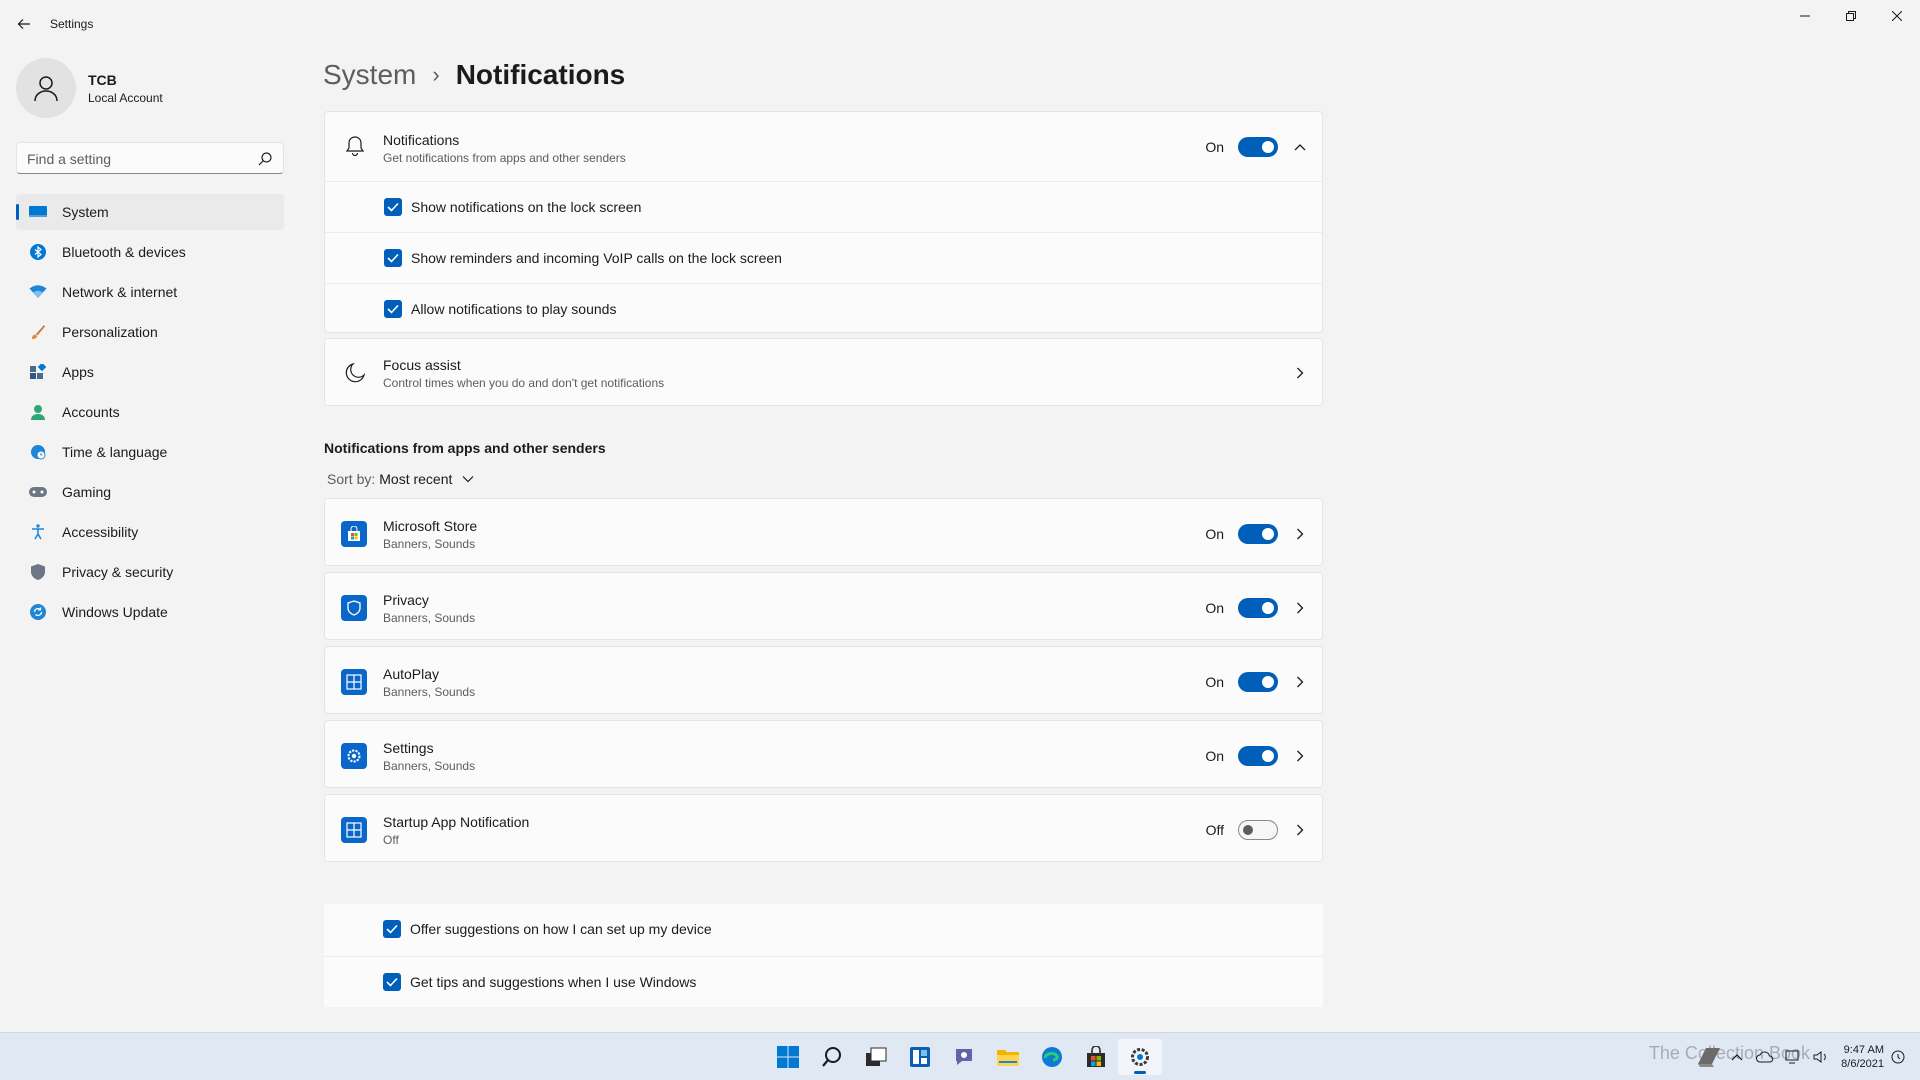  I want to click on sidebar-item-time-language: Time & language, so click(150, 452).